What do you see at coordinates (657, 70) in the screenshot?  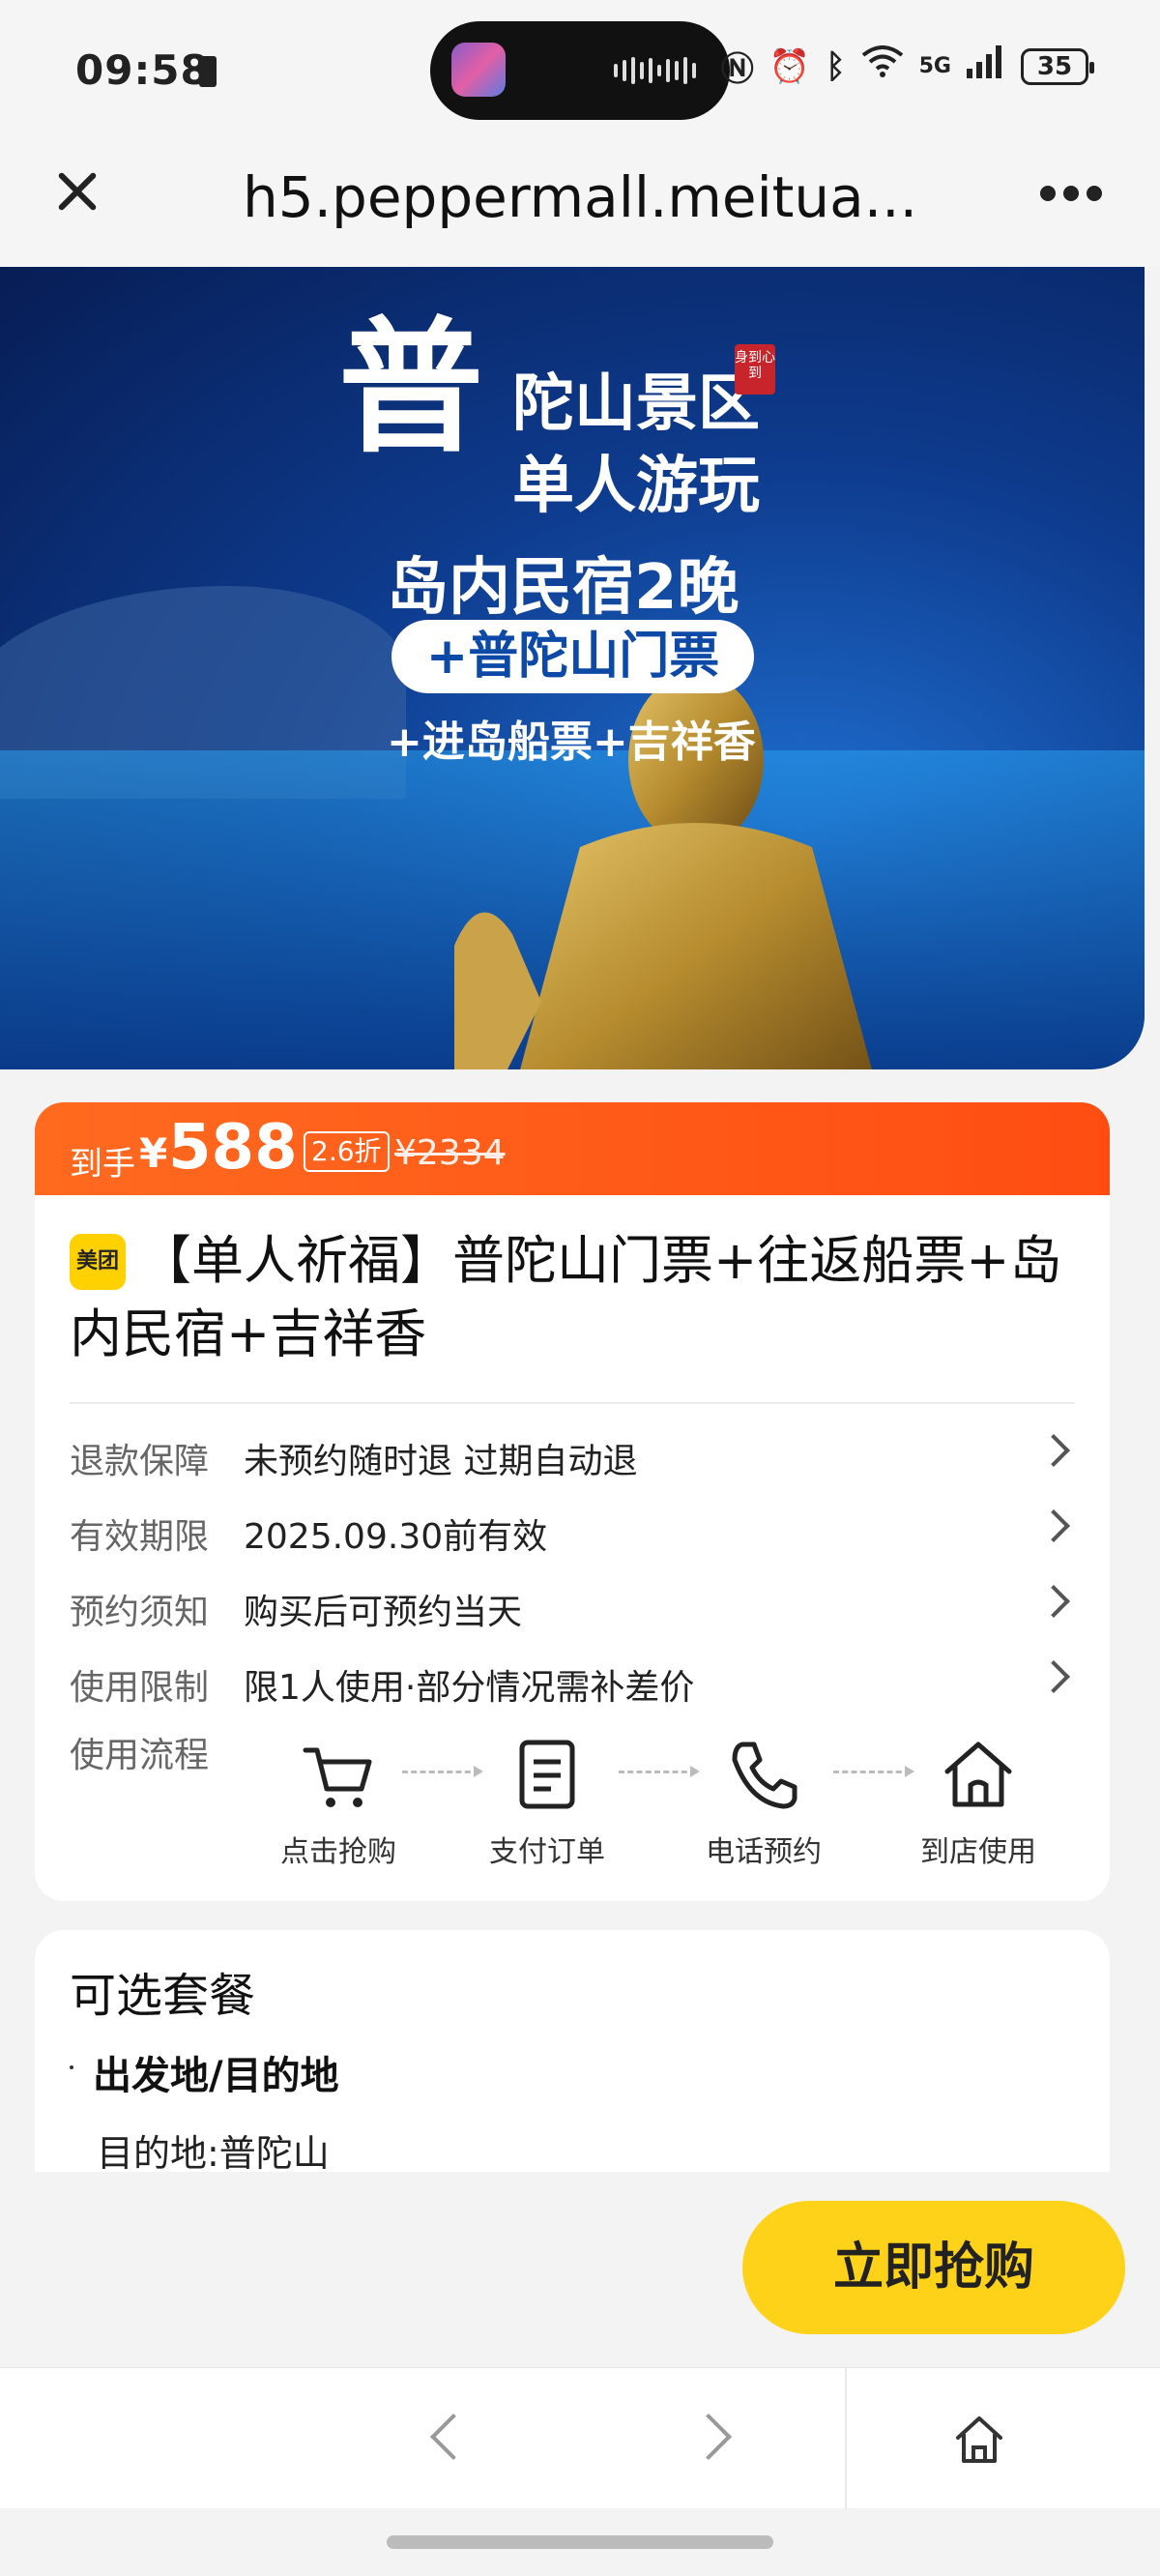 I see `audio-wave-icon` at bounding box center [657, 70].